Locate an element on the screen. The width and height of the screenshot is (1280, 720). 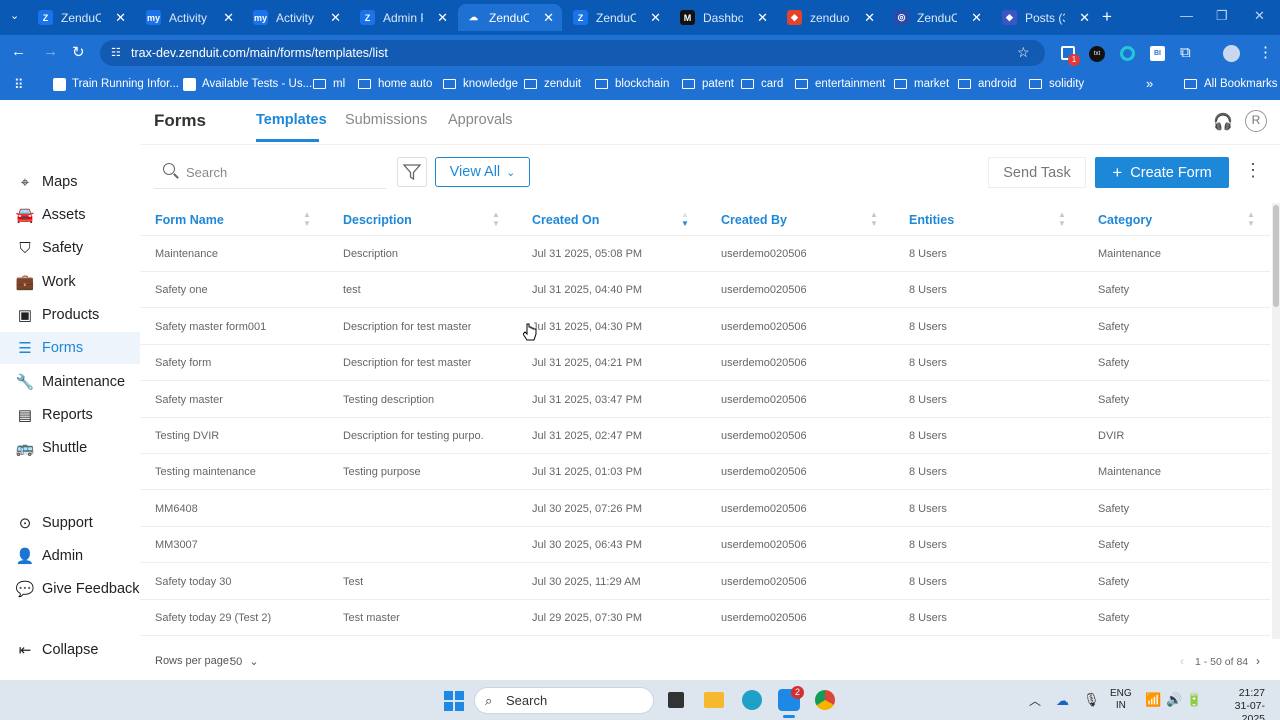
microphone-icon: 🎙 is located at coordinates (1091, 700).